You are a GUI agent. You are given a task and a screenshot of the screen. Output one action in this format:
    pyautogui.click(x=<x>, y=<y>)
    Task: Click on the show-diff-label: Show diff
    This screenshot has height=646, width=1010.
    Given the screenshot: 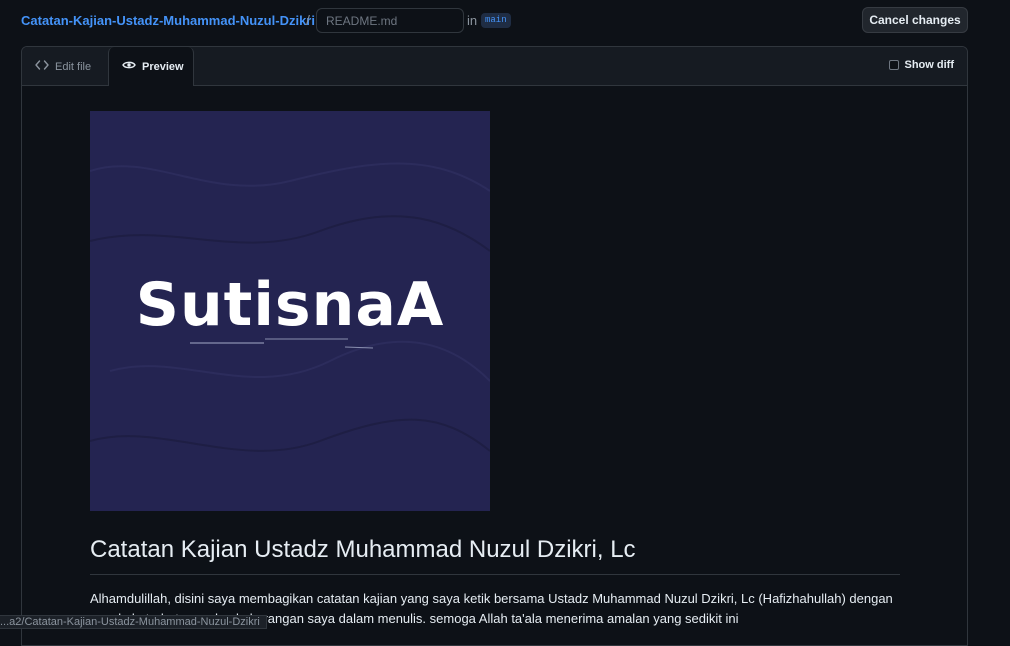 What is the action you would take?
    pyautogui.click(x=929, y=65)
    